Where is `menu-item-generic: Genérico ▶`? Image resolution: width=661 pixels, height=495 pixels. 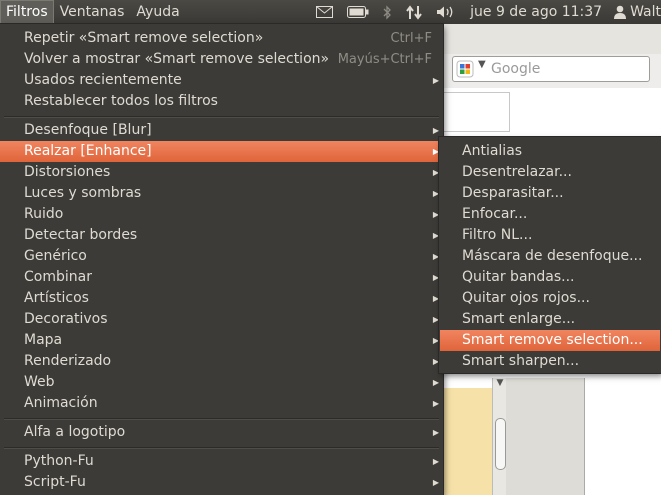 menu-item-generic: Genérico ▶ is located at coordinates (221, 256).